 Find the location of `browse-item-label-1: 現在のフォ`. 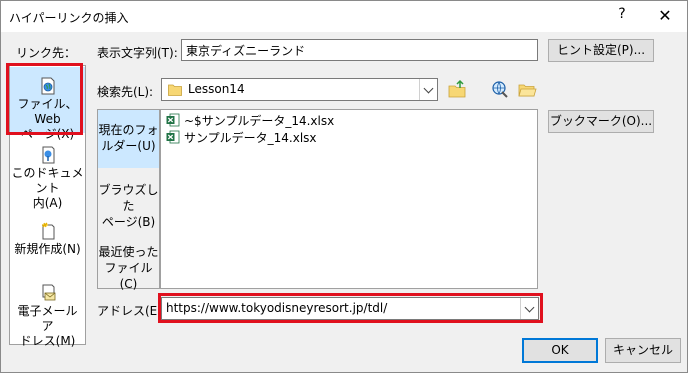

browse-item-label-1: 現在のフォ is located at coordinates (128, 130).